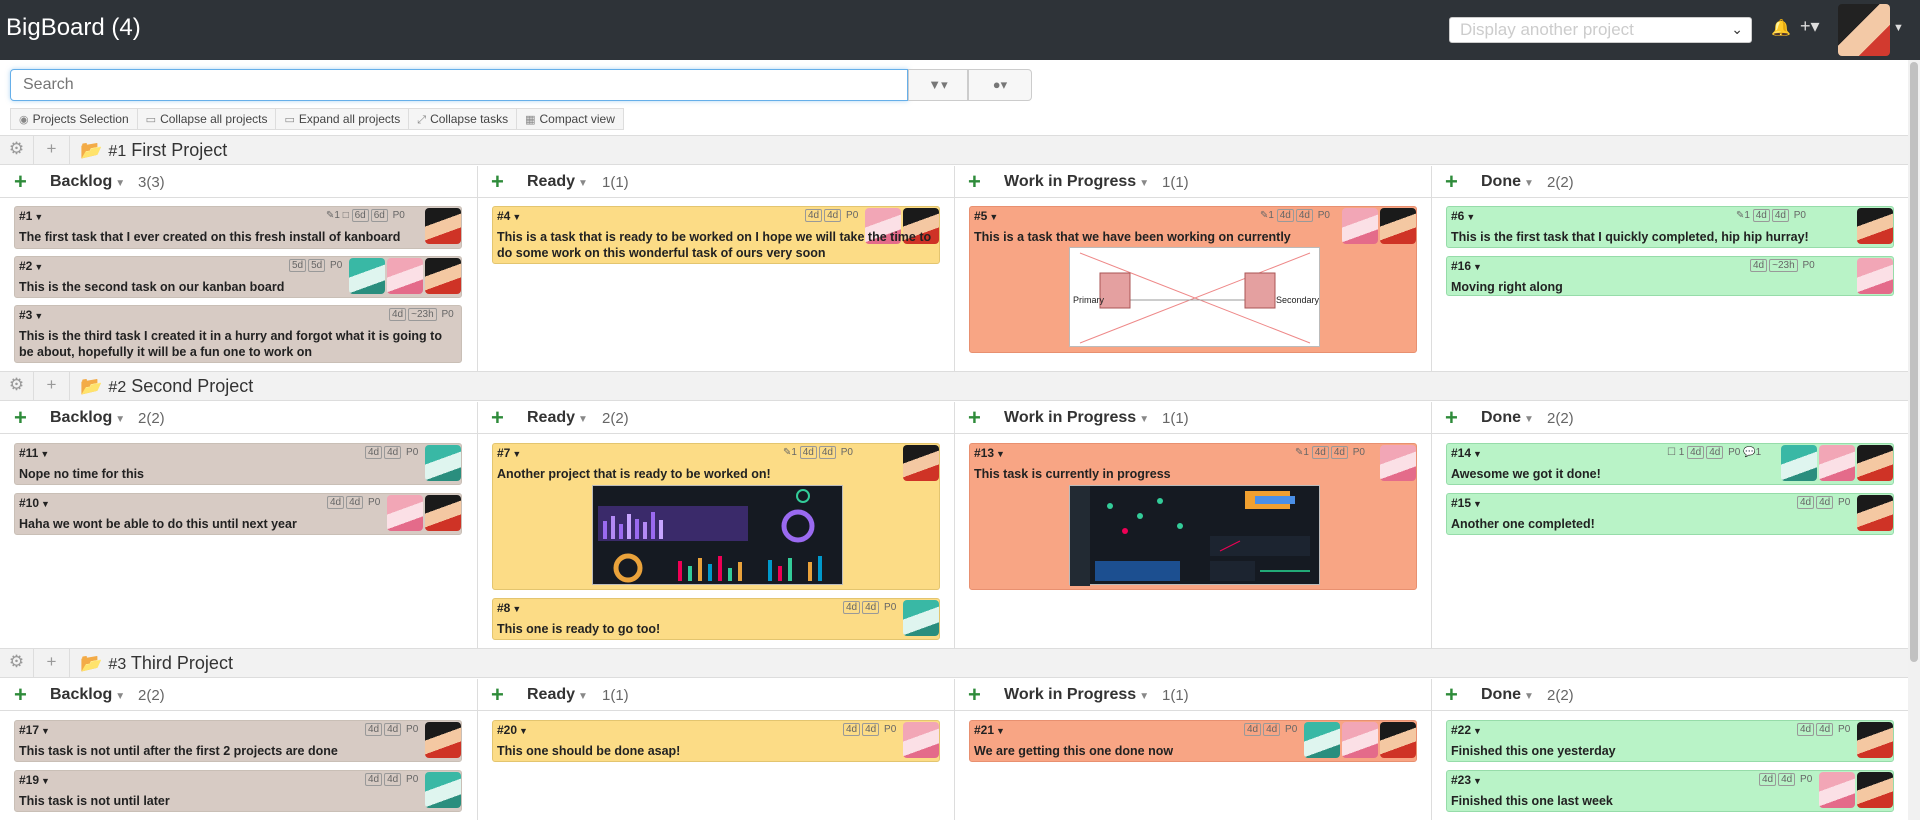 This screenshot has height=820, width=1920. I want to click on task-id: #10 ▼, so click(34, 503).